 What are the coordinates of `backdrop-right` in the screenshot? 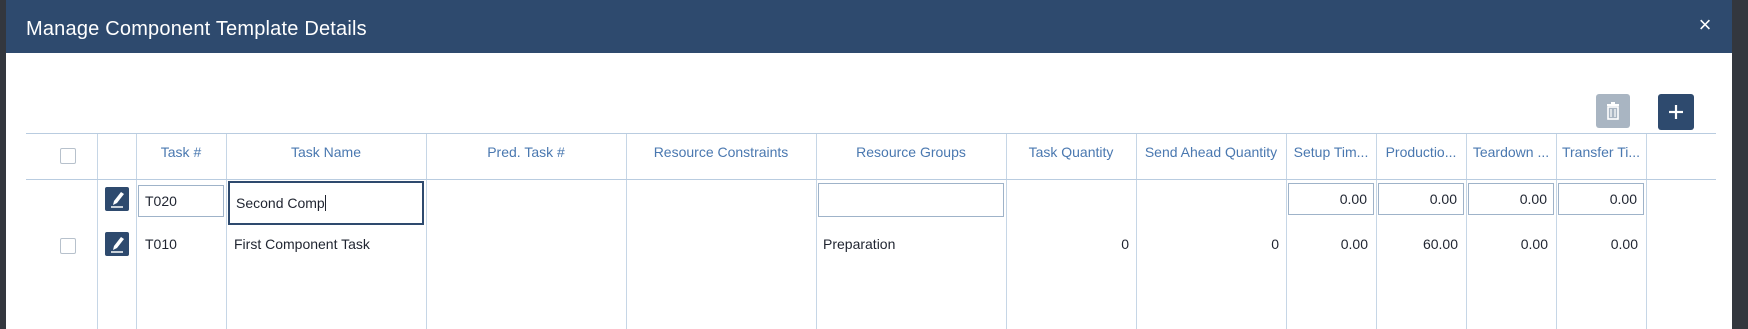 It's located at (1740, 164).